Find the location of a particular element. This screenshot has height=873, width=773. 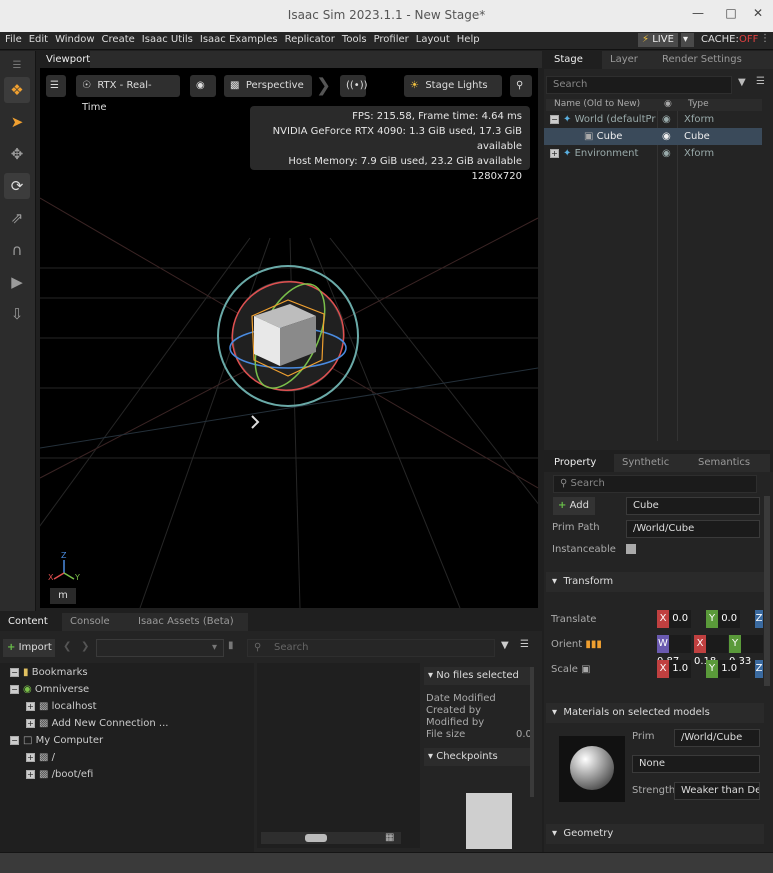

menu-tools: Tools is located at coordinates (353, 38).